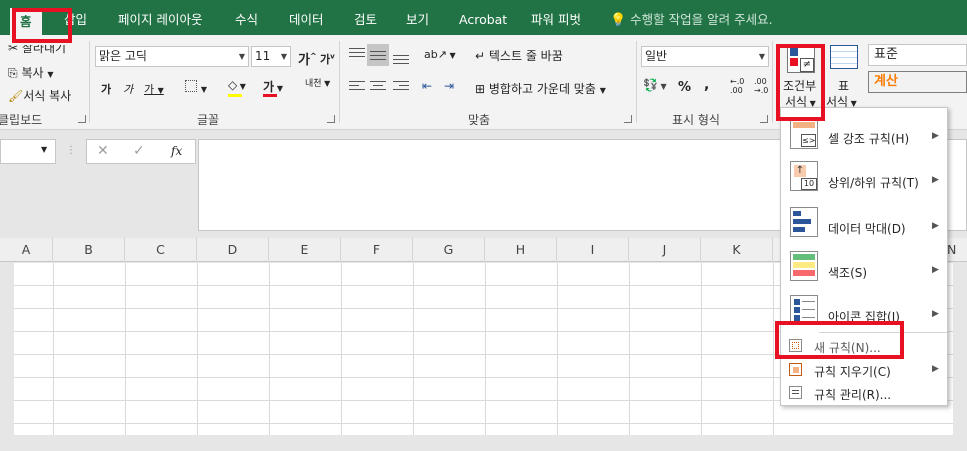  What do you see at coordinates (401, 62) in the screenshot?
I see `align-bottom-icon` at bounding box center [401, 62].